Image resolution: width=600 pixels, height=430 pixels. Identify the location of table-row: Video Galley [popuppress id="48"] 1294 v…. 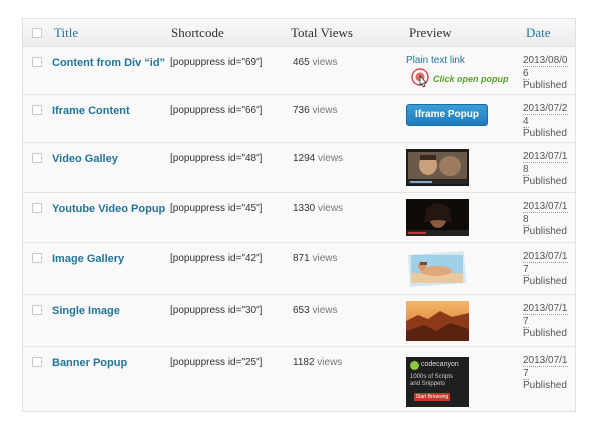
(299, 168).